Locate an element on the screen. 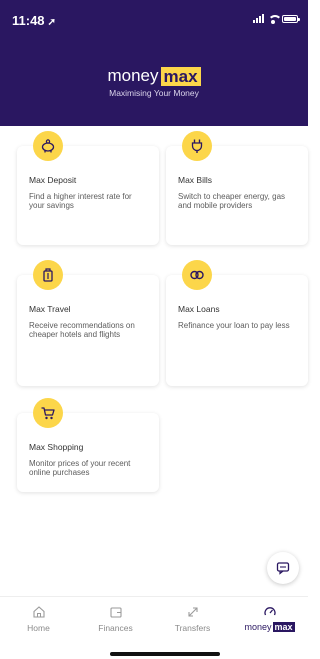 This screenshot has height=659, width=320. brand-badge: max is located at coordinates (180, 76).